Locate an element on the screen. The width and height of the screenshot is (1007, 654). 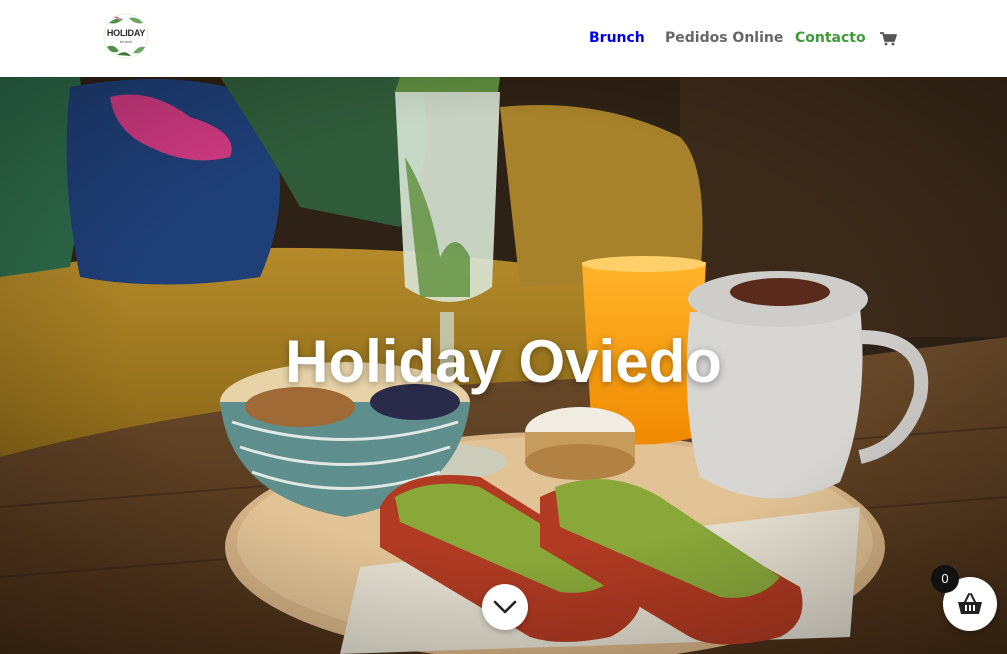
site-logo: HOLIDAY brunch is located at coordinates (126, 36).